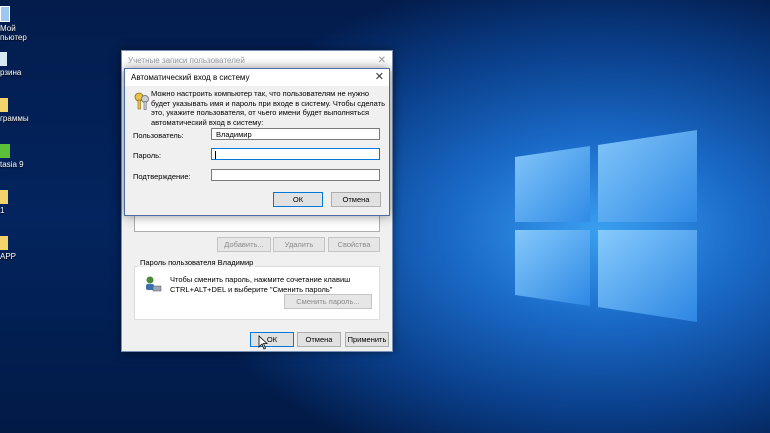 This screenshot has height=433, width=770. Describe the element at coordinates (154, 284) in the screenshot. I see `user-keyboard-icon` at that location.